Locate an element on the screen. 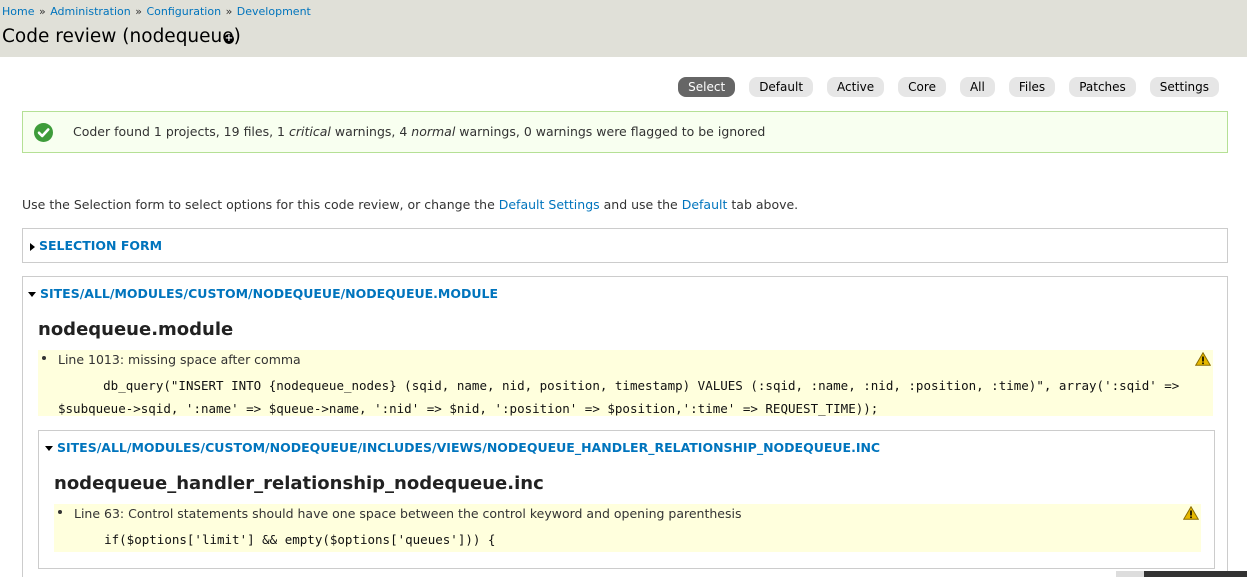 The height and width of the screenshot is (577, 1247). breadcrumb-administration: Administration is located at coordinates (90, 11).